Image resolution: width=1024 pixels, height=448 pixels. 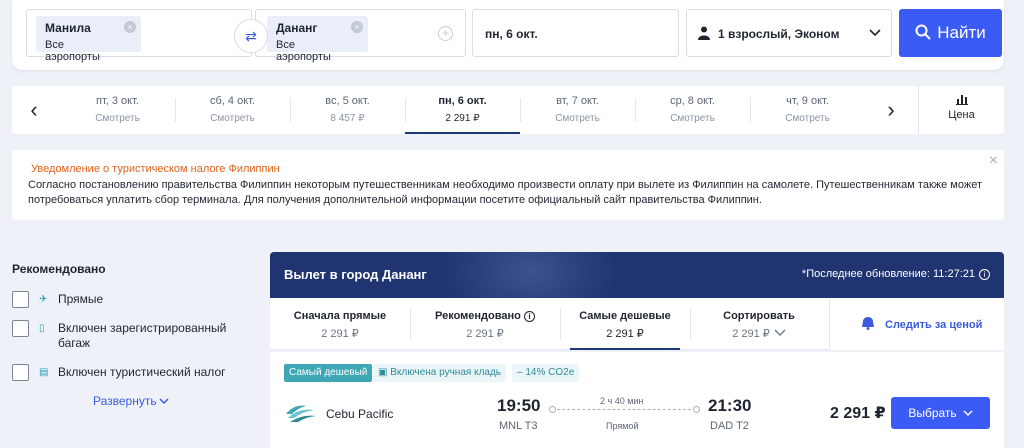 I want to click on plane-icon: ✈, so click(x=43, y=299).